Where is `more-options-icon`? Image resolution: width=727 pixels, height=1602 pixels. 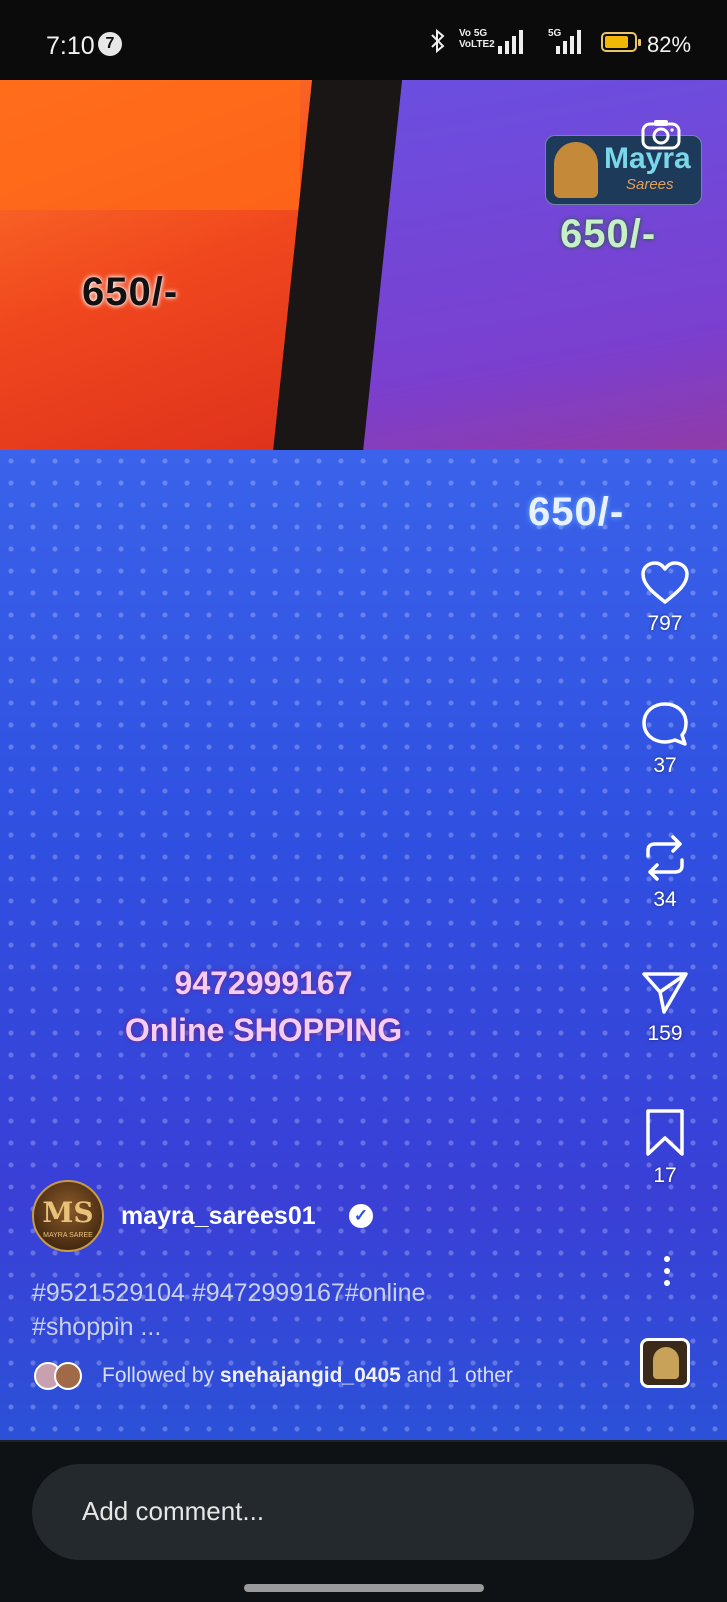
more-options-icon is located at coordinates (667, 1274).